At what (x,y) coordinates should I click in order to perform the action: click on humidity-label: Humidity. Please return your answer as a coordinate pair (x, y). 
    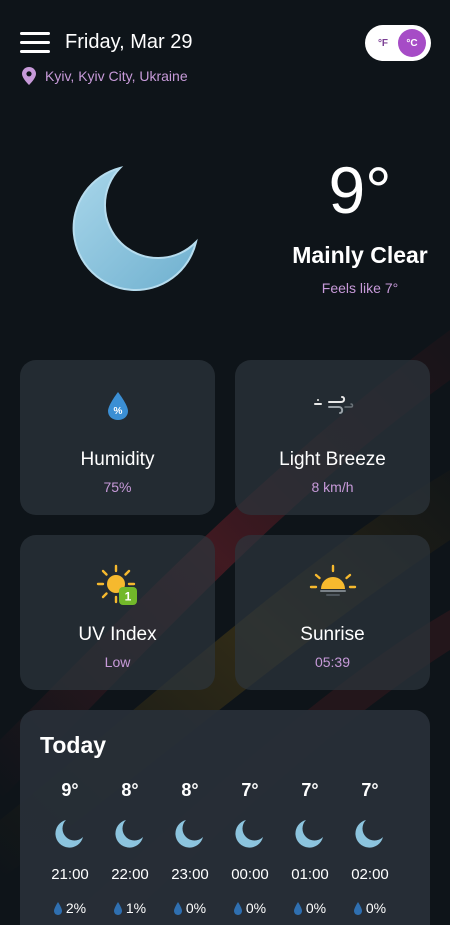
    Looking at the image, I should click on (117, 459).